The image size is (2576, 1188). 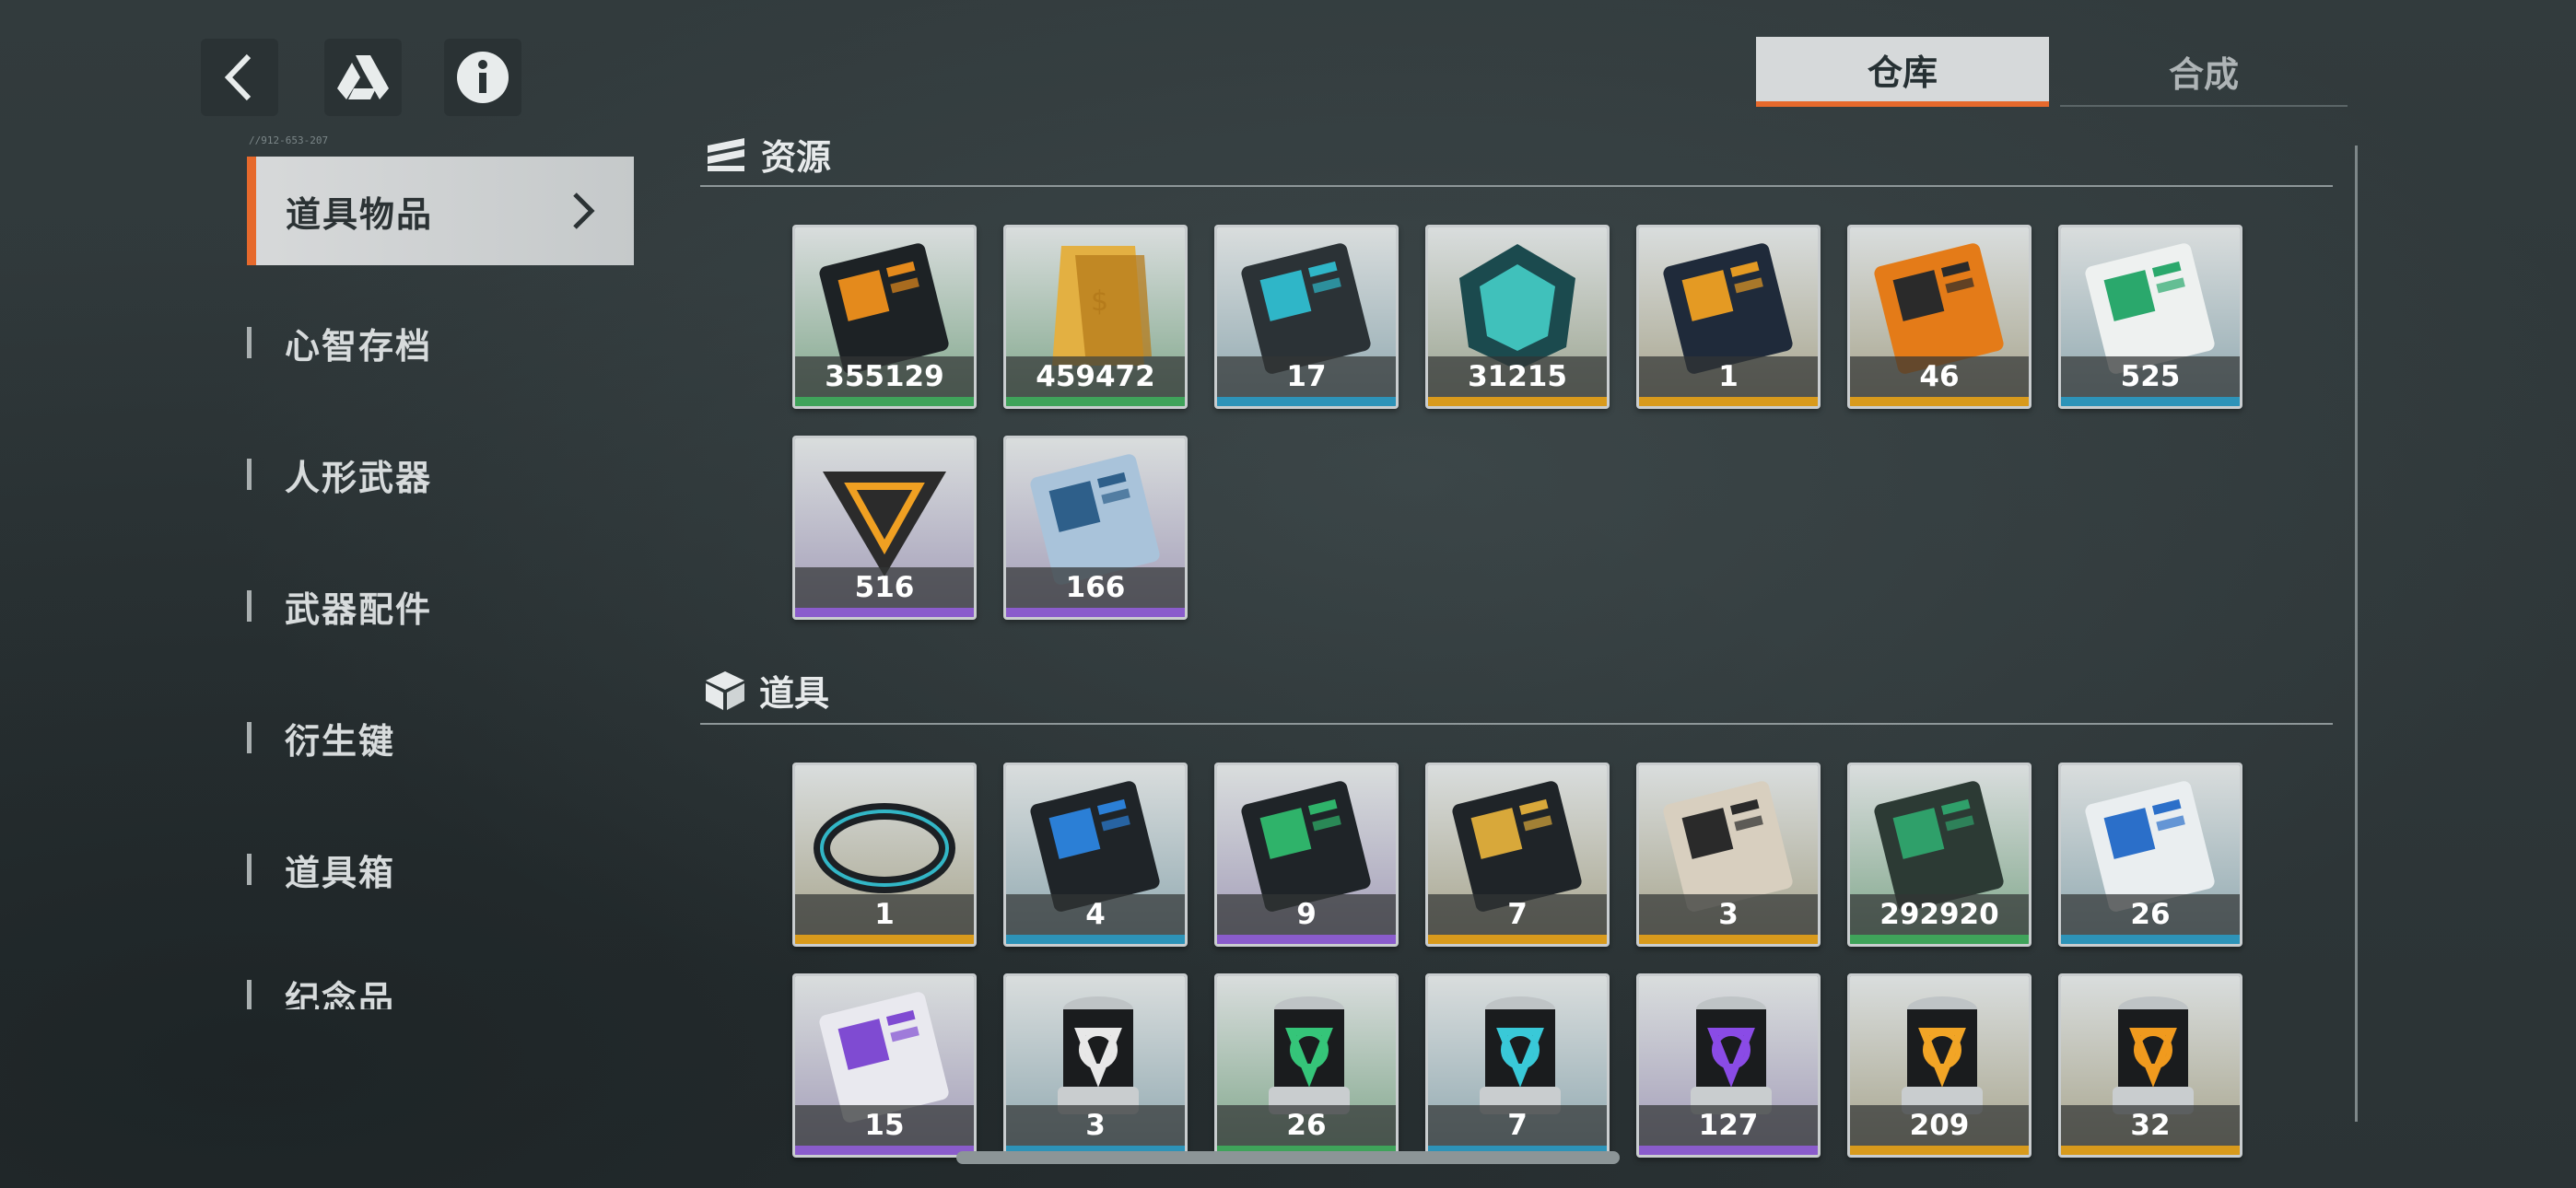 What do you see at coordinates (340, 741) in the screenshot?
I see `sidebar-item-label: 衍生键` at bounding box center [340, 741].